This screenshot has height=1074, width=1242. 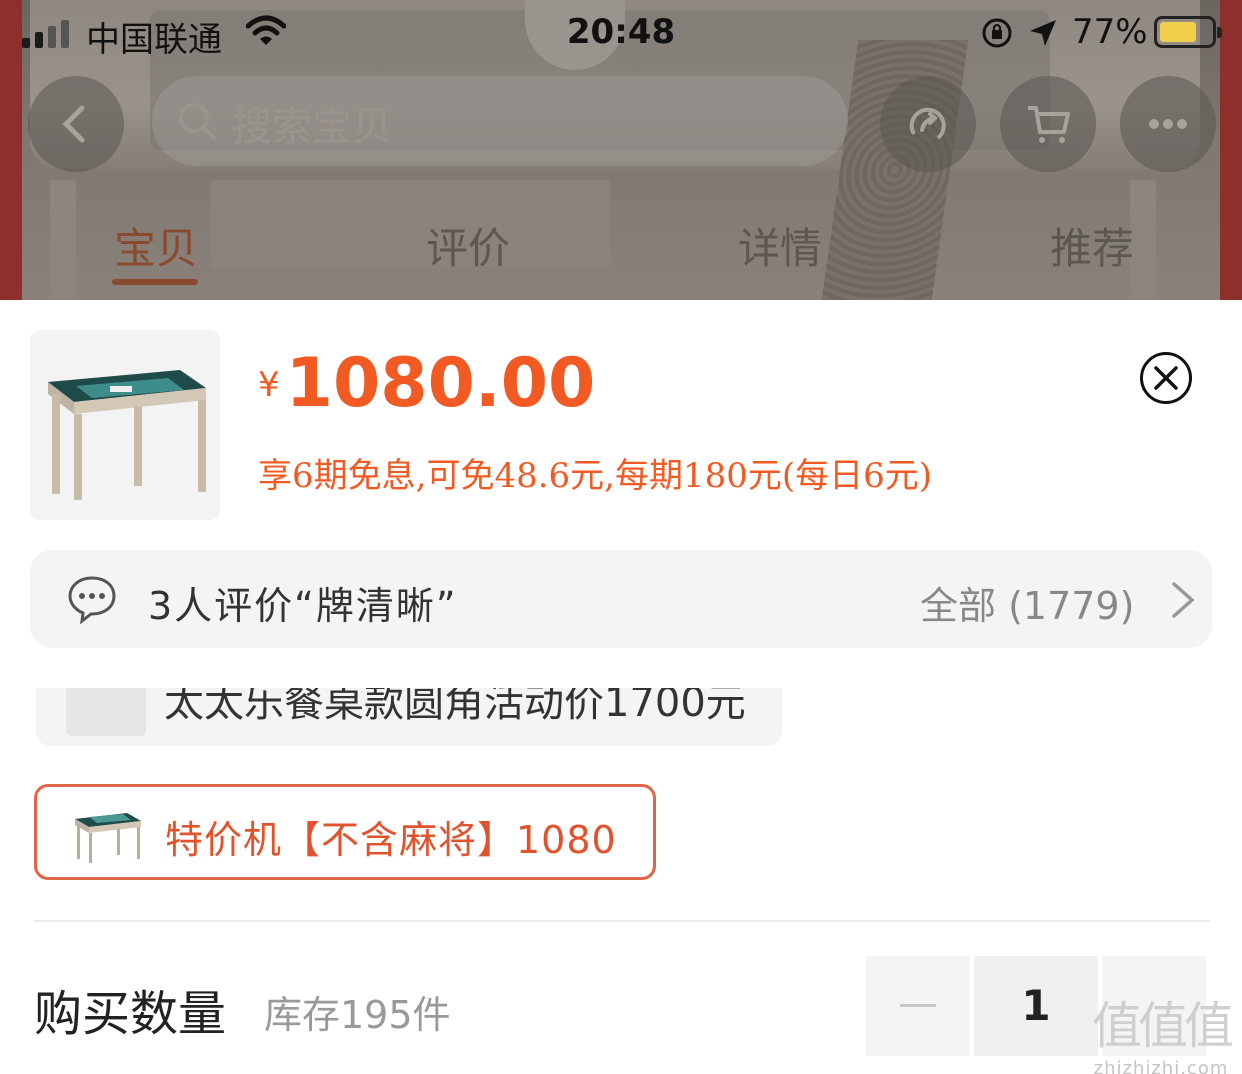 What do you see at coordinates (780, 245) in the screenshot?
I see `tab-details: 详情` at bounding box center [780, 245].